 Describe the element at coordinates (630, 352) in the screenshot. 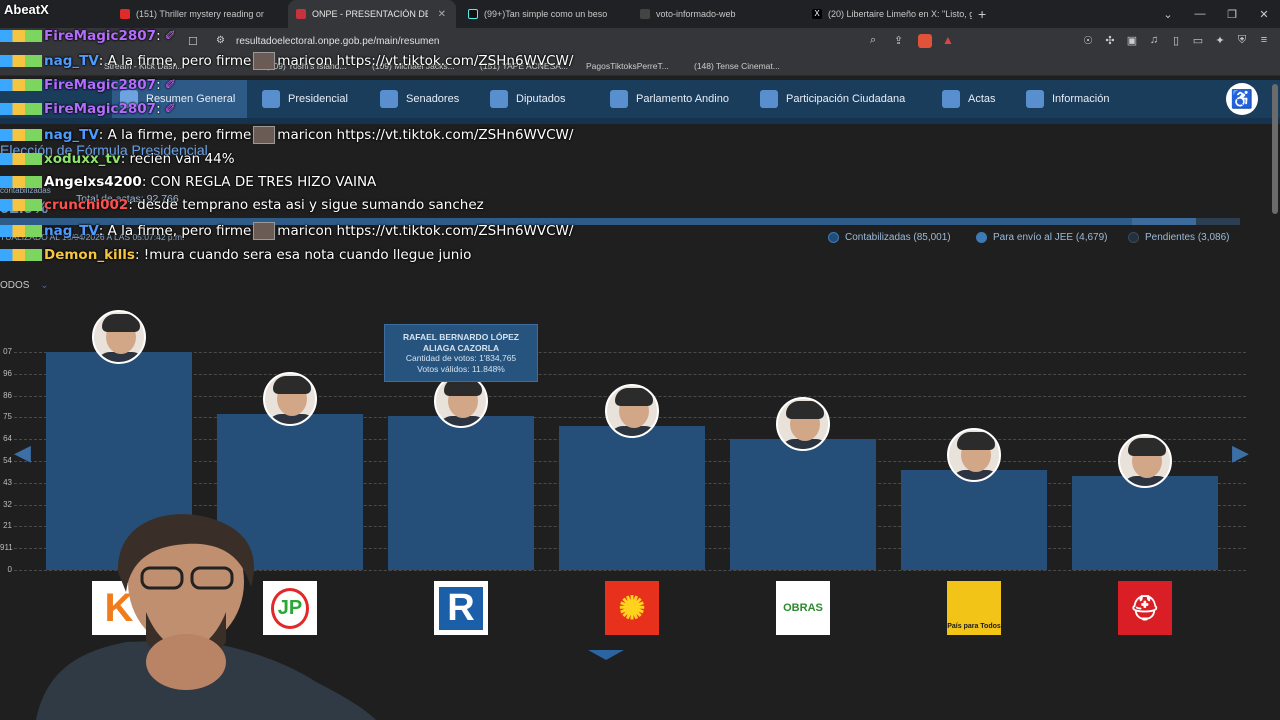

I see `grid-line` at that location.